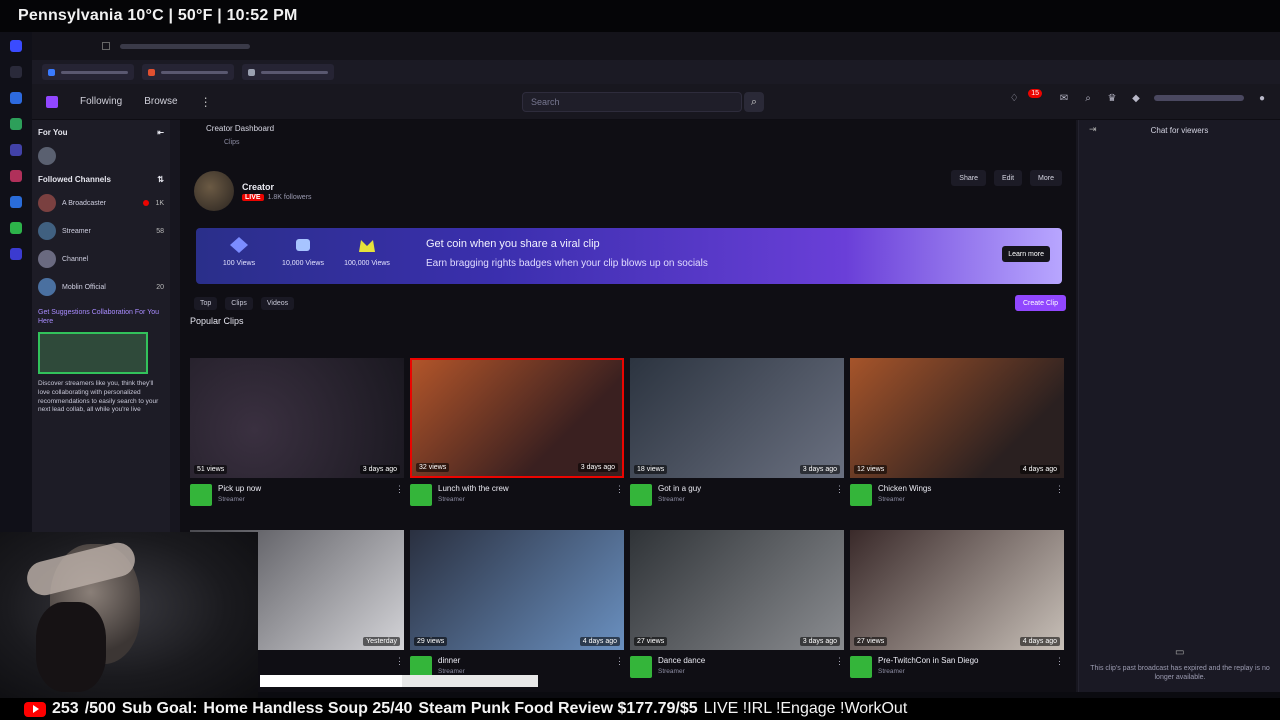 This screenshot has width=1280, height=720. What do you see at coordinates (968, 178) in the screenshot?
I see `share-button: Share` at bounding box center [968, 178].